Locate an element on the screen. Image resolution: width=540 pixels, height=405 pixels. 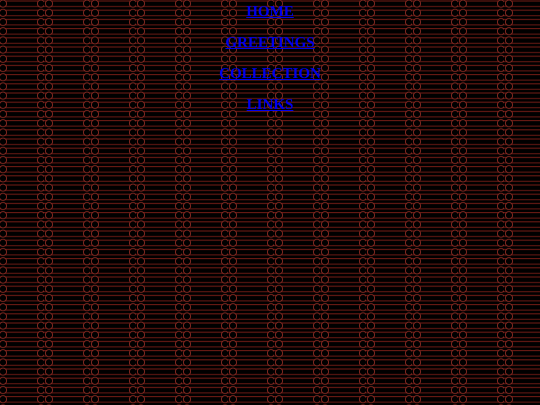
nav-link: HOME is located at coordinates (270, 12).